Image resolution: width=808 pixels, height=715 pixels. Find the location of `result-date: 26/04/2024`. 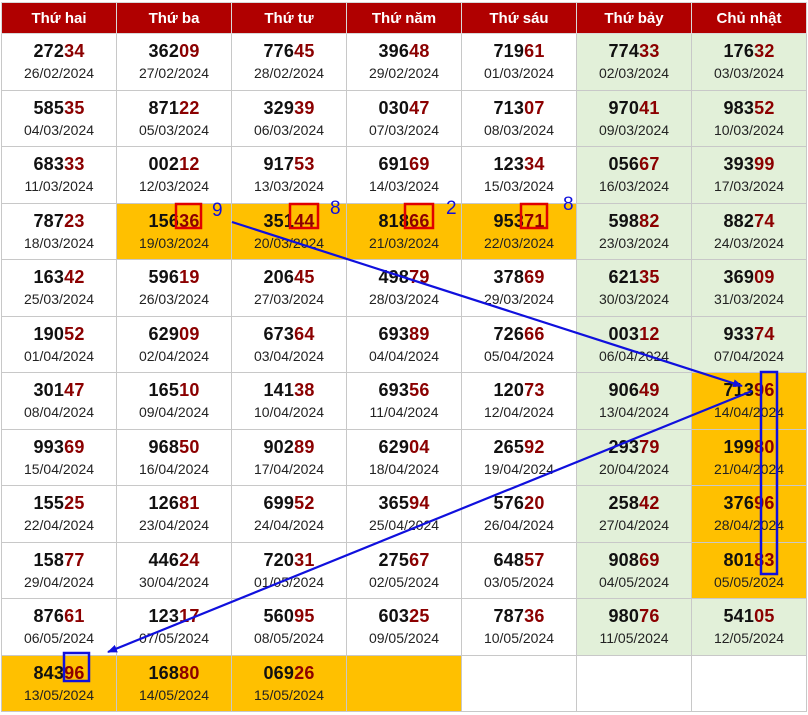

result-date: 26/04/2024 is located at coordinates (519, 525).